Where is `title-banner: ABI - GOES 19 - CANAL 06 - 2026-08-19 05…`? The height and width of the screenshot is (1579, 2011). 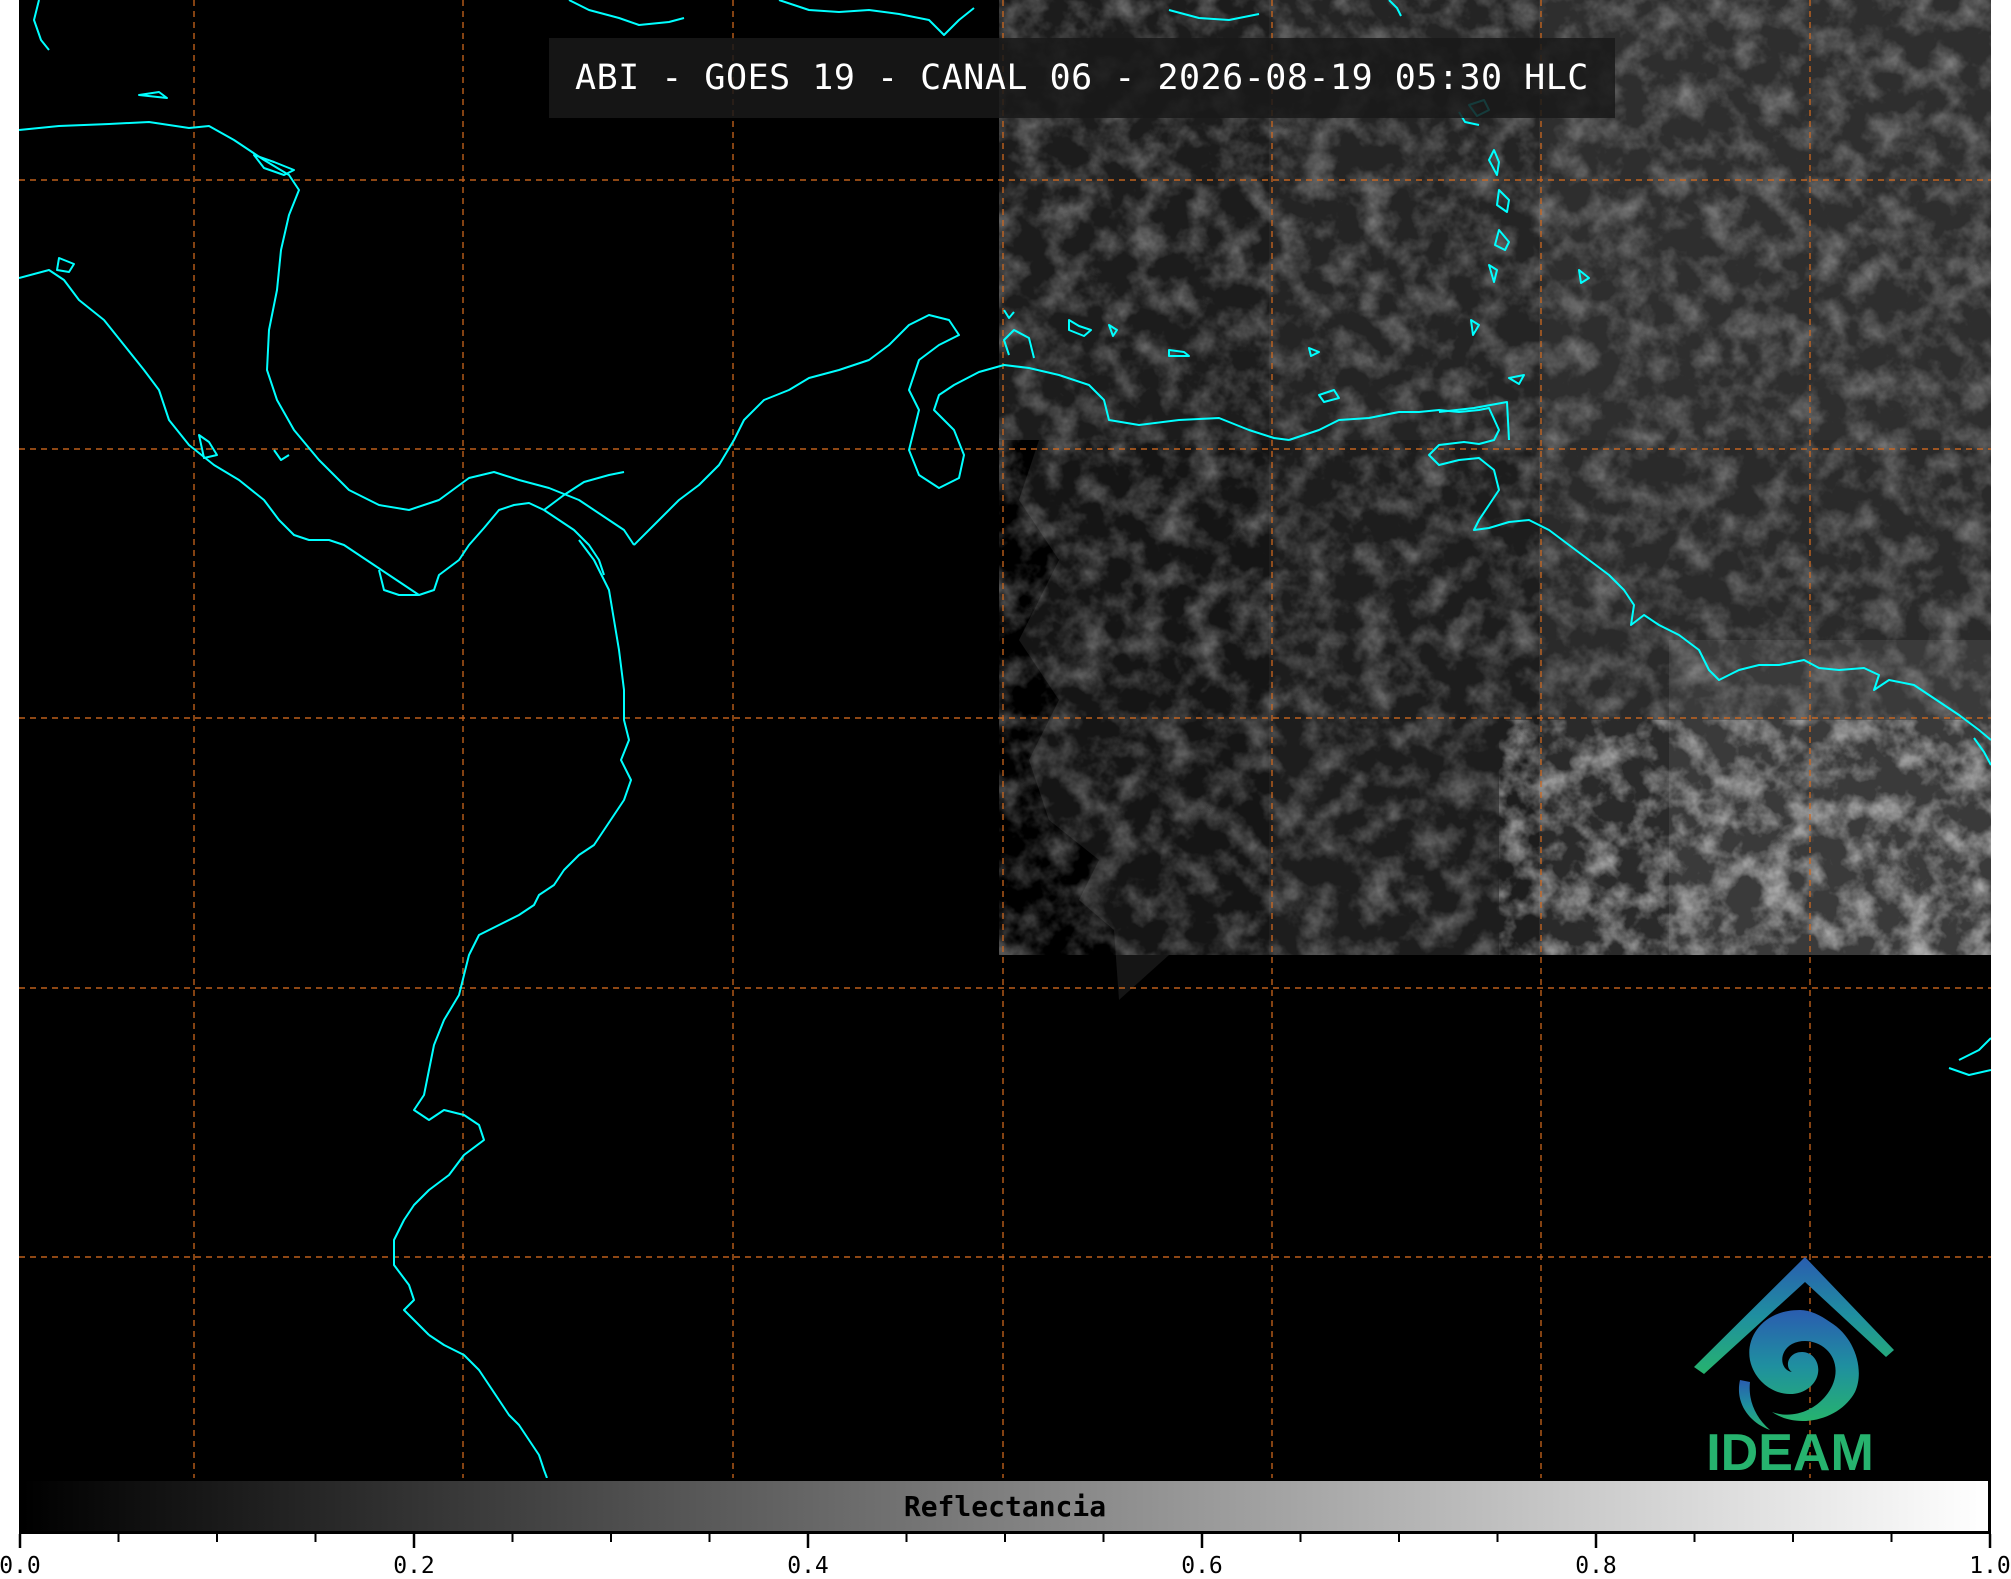
title-banner: ABI - GOES 19 - CANAL 06 - 2026-08-19 05… is located at coordinates (1082, 78).